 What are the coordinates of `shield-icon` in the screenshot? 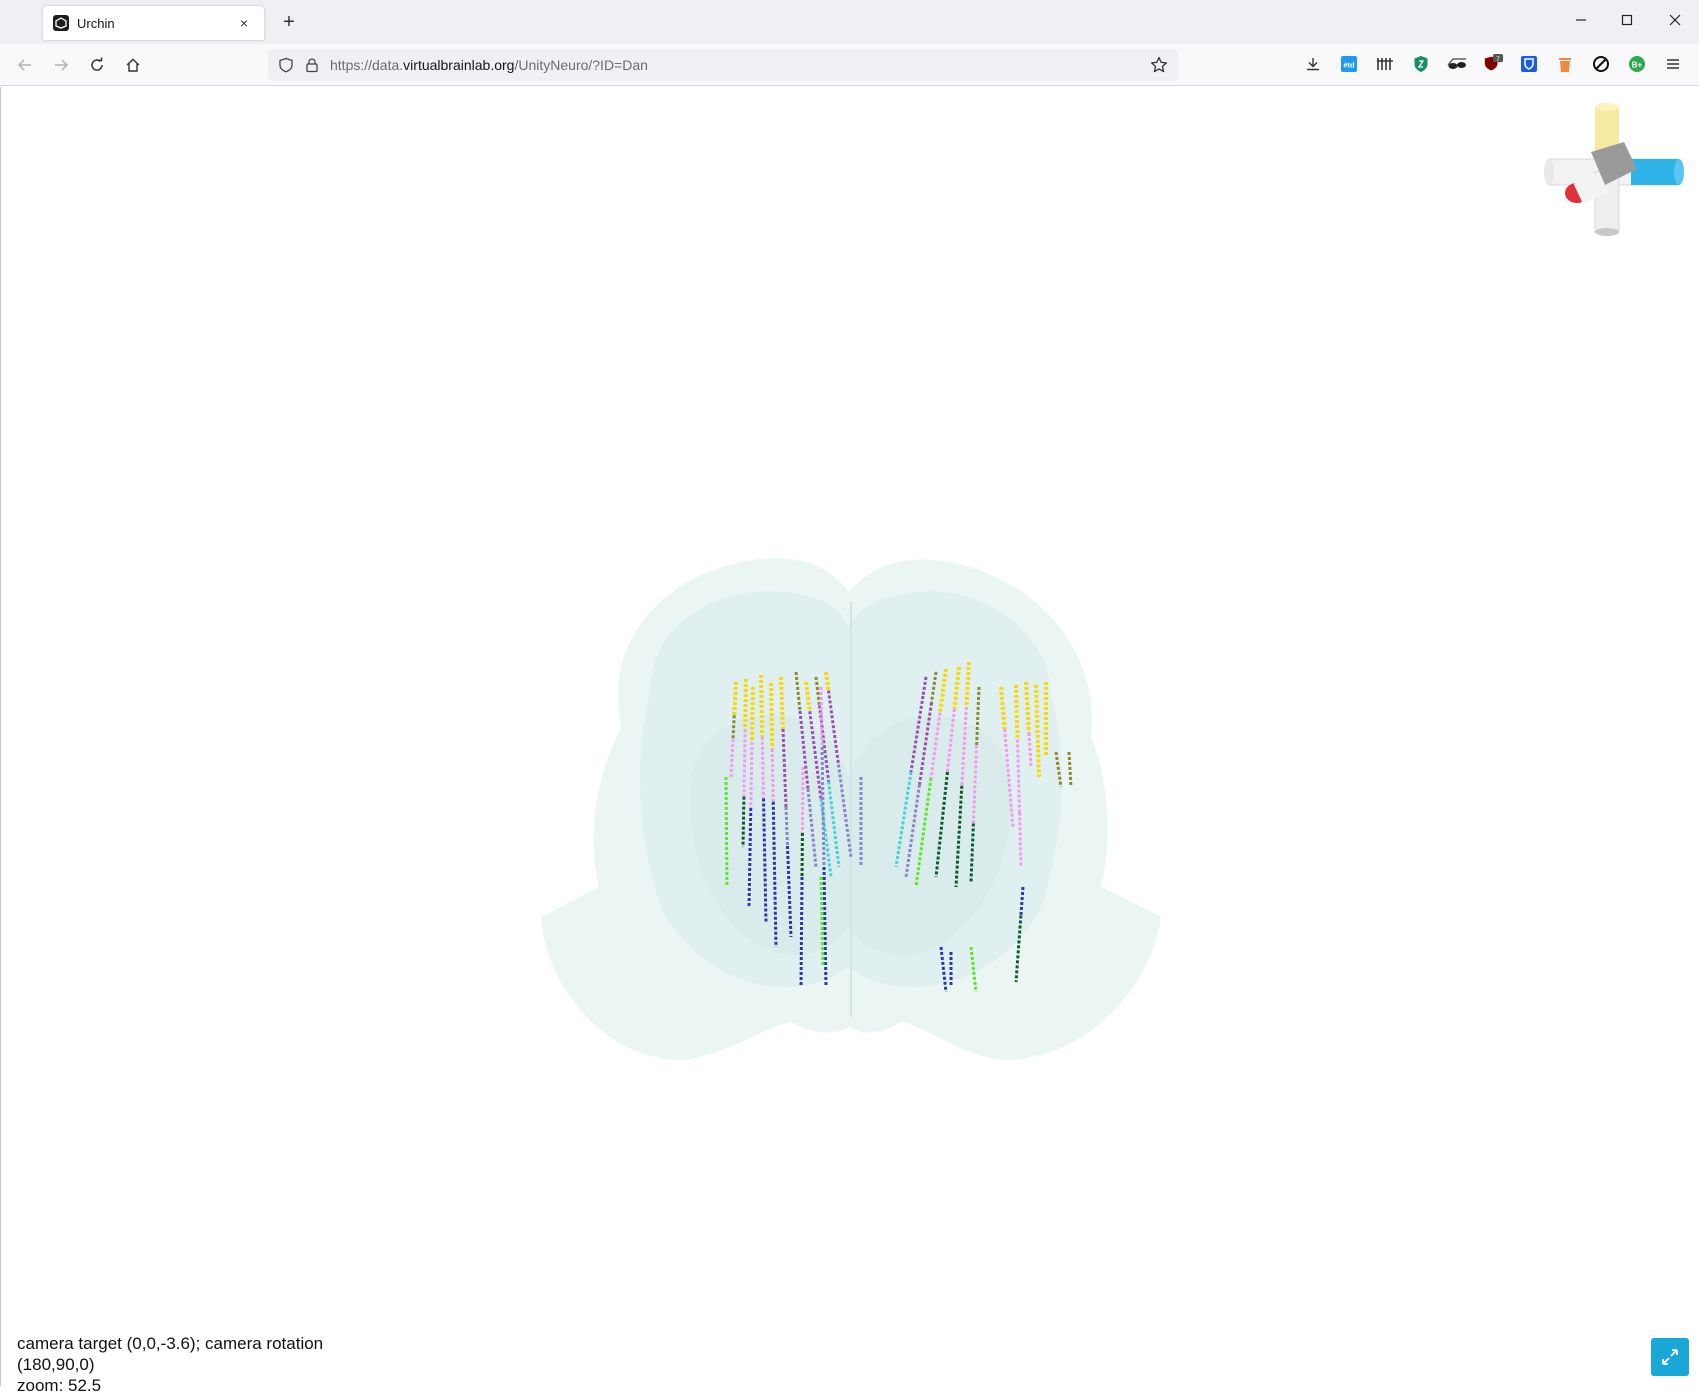 It's located at (286, 65).